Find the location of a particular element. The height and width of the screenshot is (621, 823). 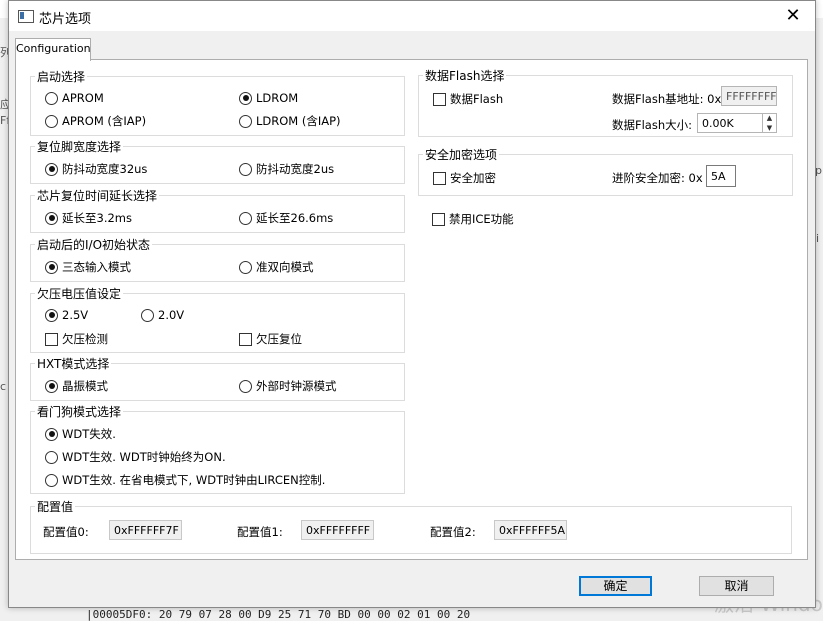

hxt-label: HXT模式选择 is located at coordinates (73, 363).